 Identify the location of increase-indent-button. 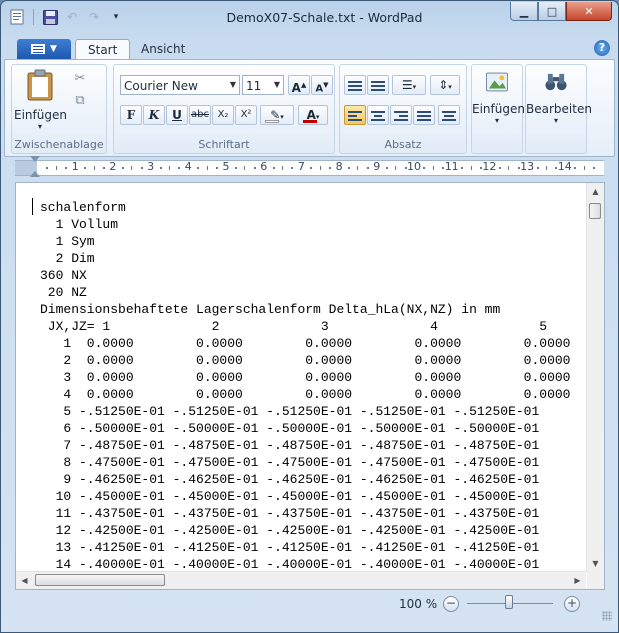
(378, 85).